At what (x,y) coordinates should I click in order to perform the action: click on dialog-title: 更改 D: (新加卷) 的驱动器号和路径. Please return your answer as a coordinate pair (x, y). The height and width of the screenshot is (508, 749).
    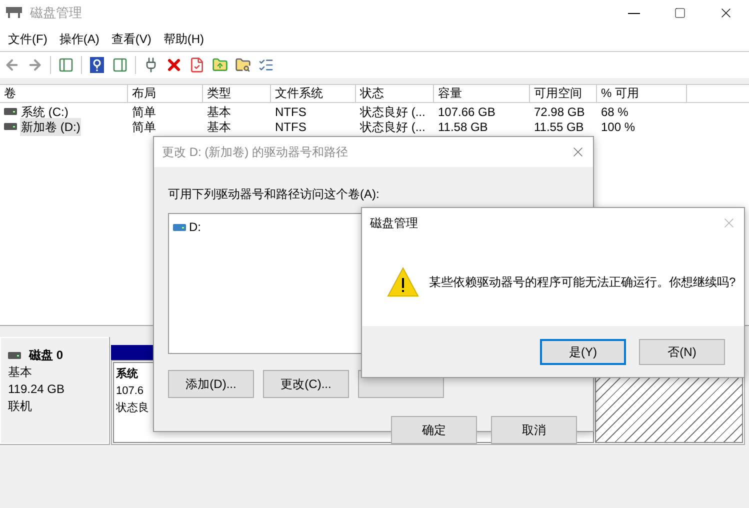
    Looking at the image, I should click on (255, 152).